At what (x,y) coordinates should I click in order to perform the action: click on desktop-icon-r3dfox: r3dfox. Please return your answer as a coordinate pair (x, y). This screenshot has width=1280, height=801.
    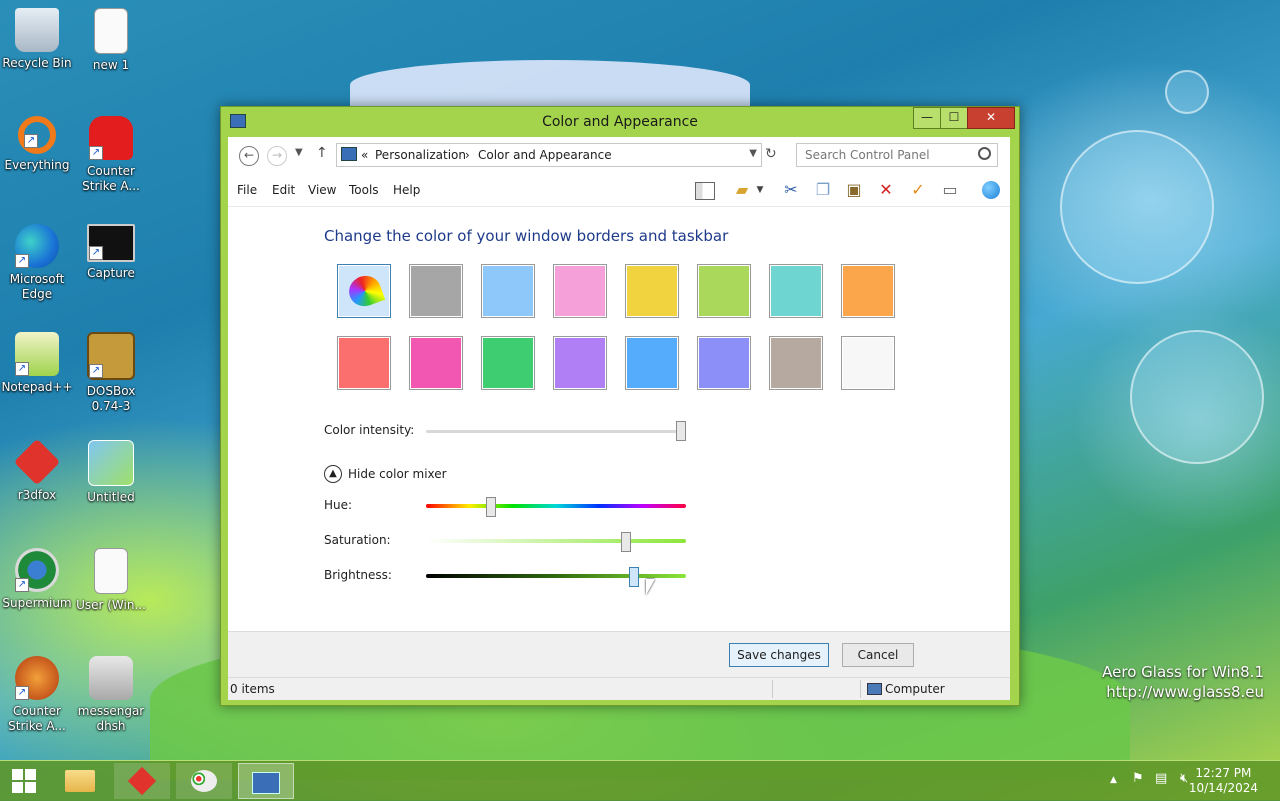
    Looking at the image, I should click on (37, 470).